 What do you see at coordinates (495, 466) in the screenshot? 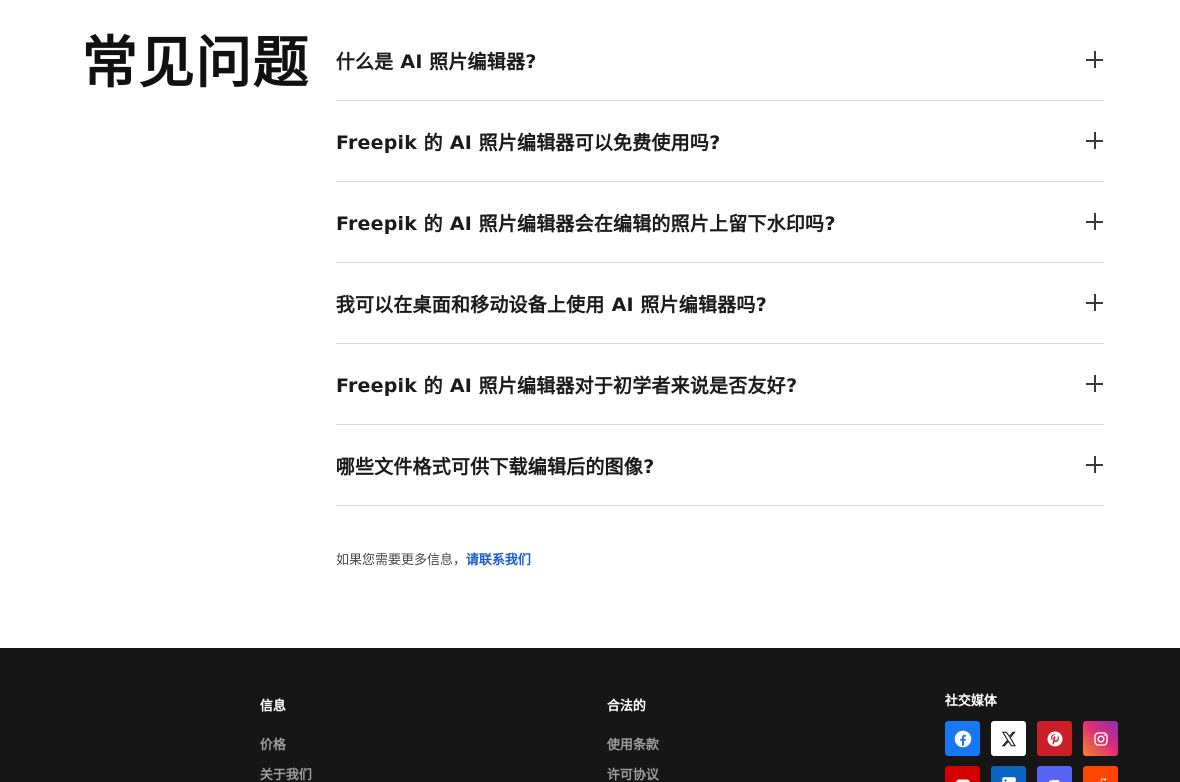
I see `faq-question: 哪些文件格式可供下载编辑后的图像?` at bounding box center [495, 466].